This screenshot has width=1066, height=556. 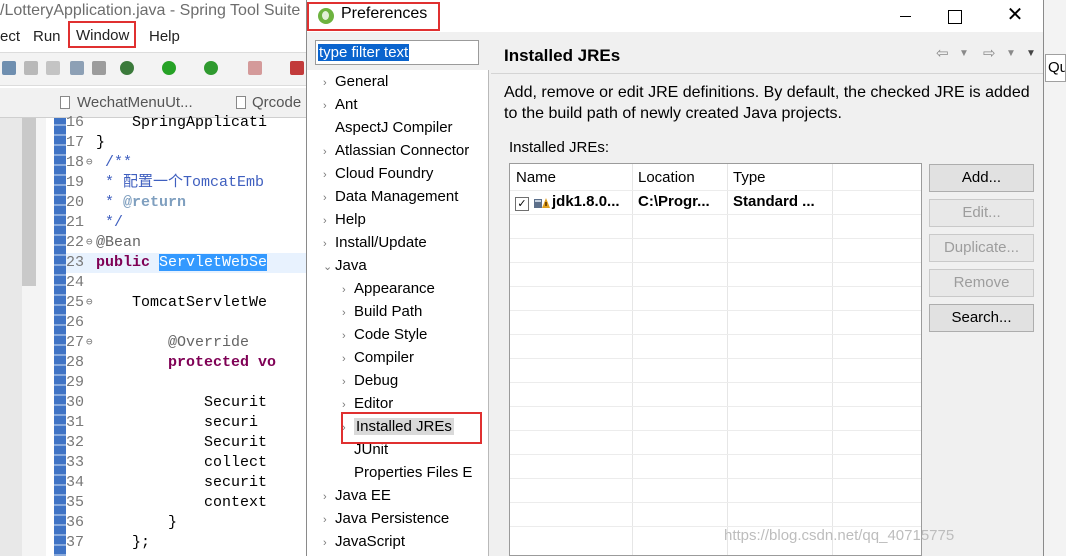 I want to click on column-header-location: Location, so click(x=679, y=177).